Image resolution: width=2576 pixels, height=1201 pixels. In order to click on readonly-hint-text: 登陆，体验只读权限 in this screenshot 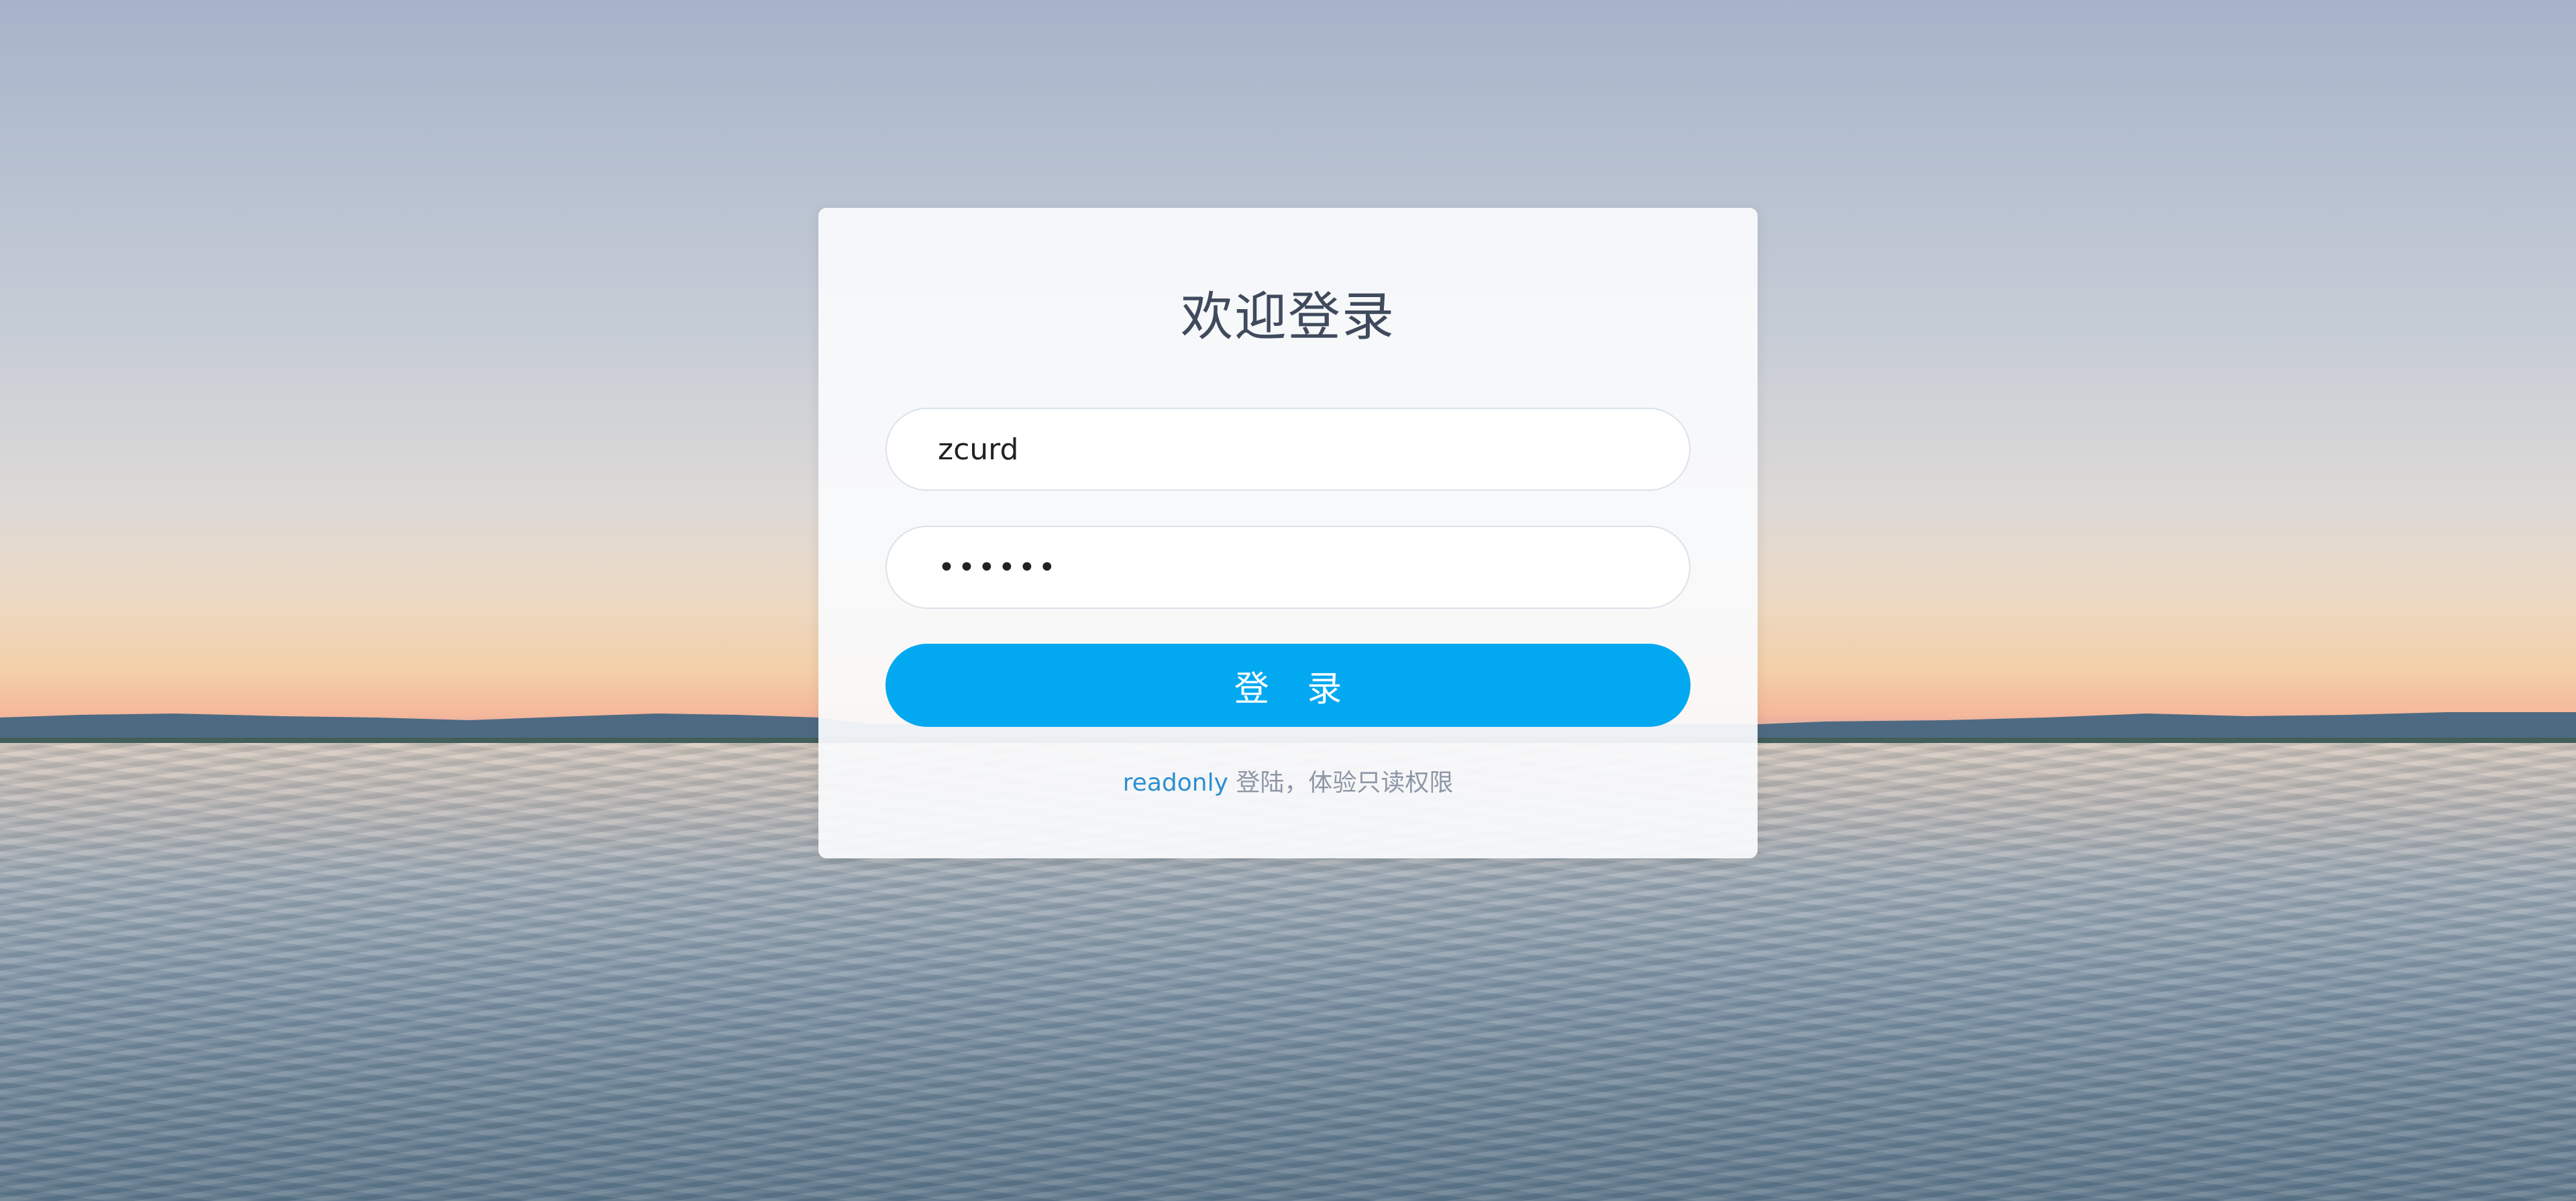, I will do `click(1341, 783)`.